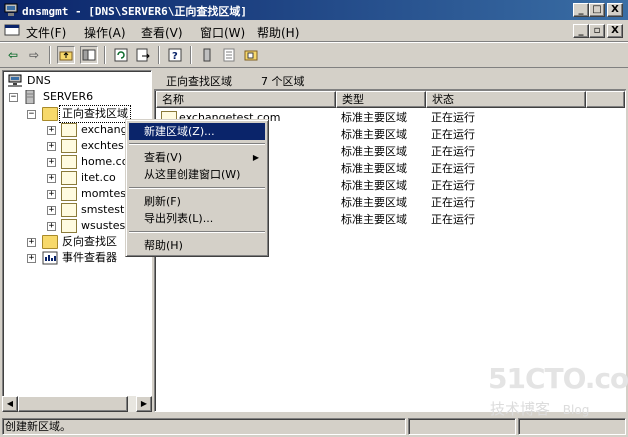  I want to click on tree-label-zone: home.co, so click(105, 161).